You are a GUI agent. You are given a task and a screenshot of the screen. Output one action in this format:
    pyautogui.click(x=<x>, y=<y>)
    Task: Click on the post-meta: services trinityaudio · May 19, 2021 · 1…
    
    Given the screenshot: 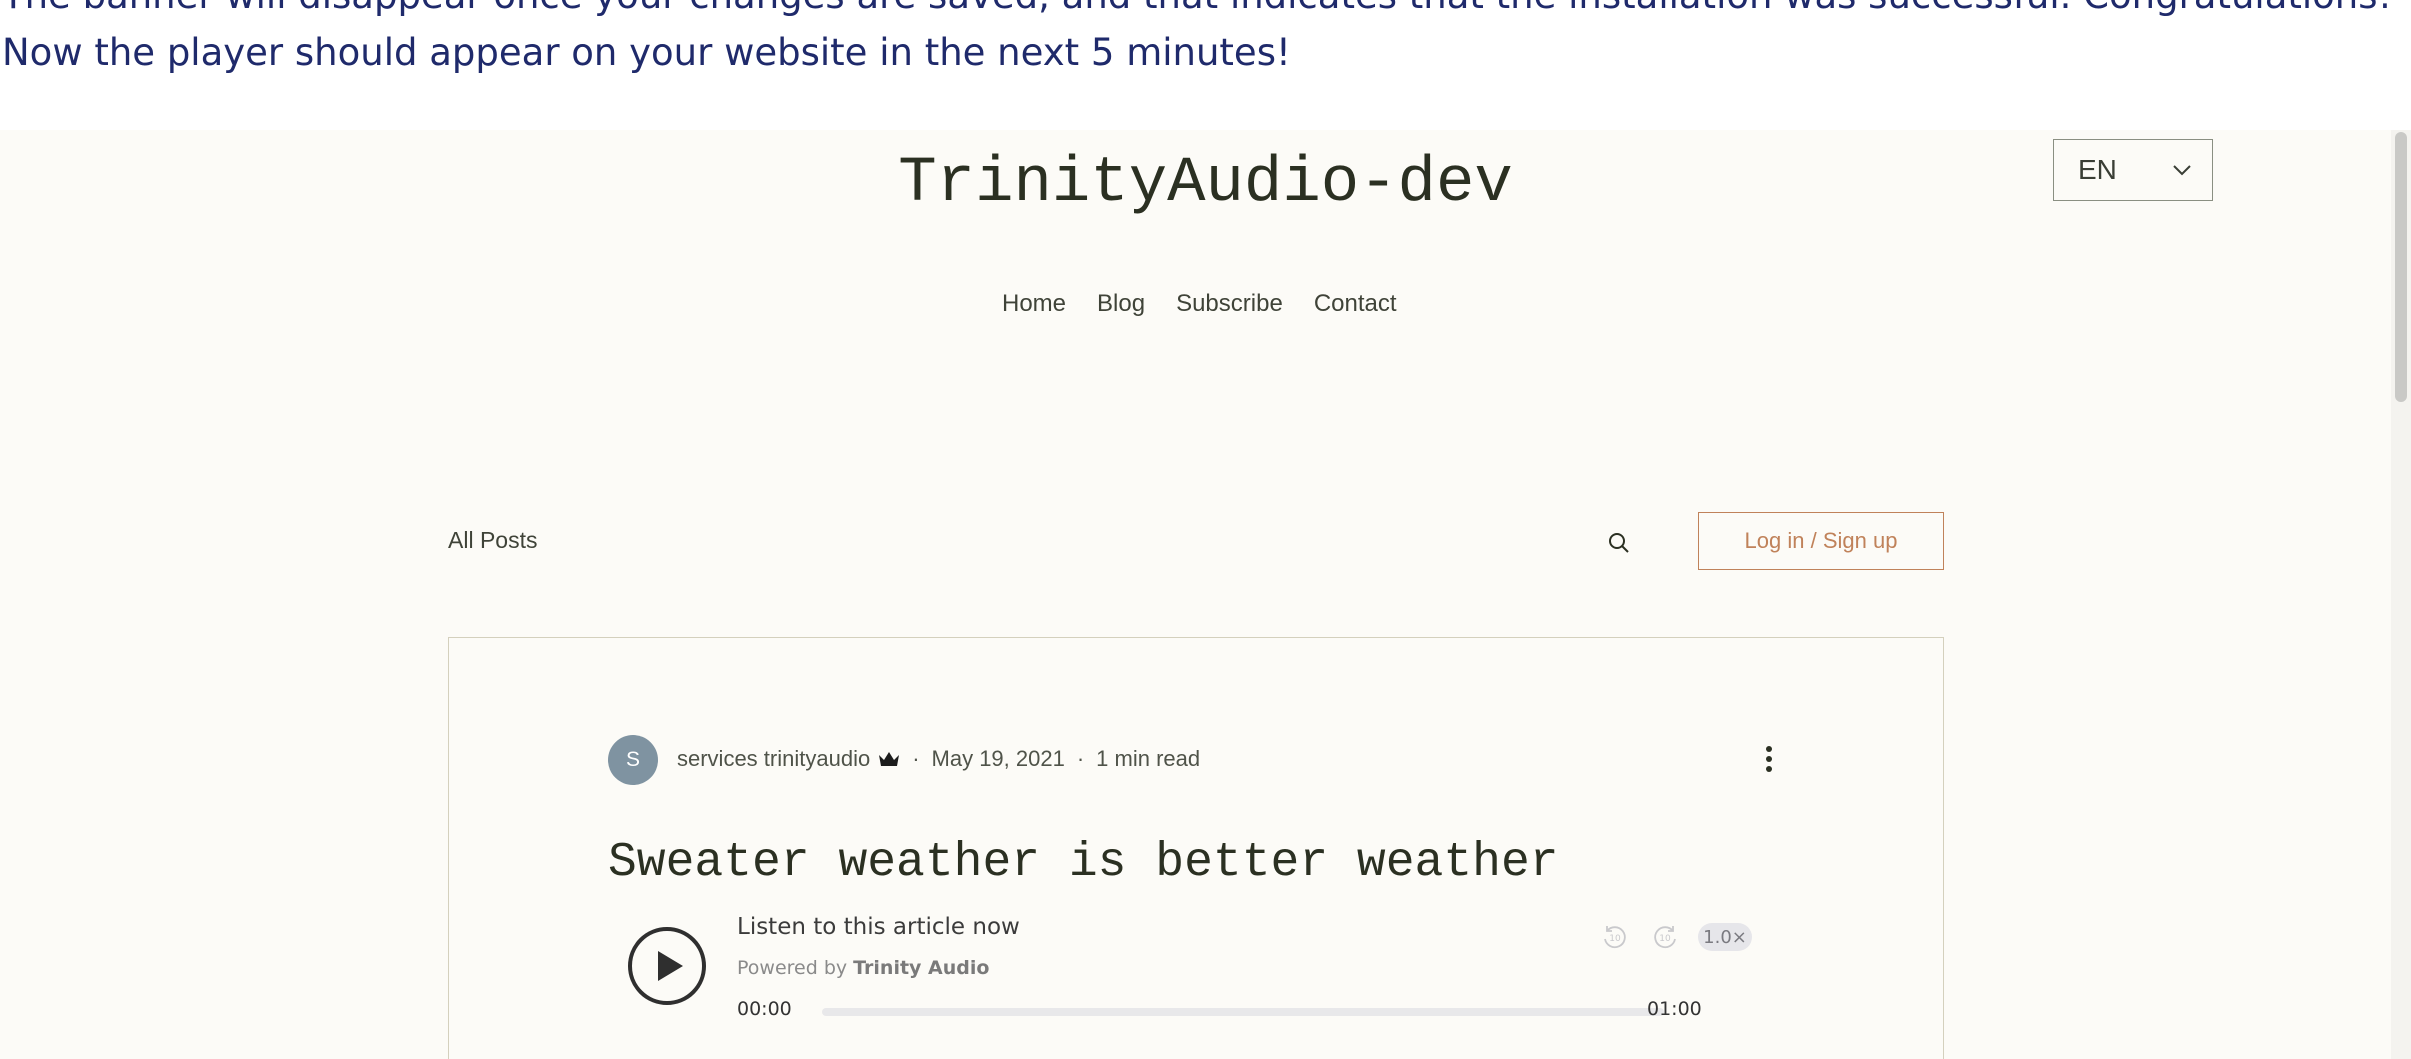 What is the action you would take?
    pyautogui.click(x=938, y=759)
    